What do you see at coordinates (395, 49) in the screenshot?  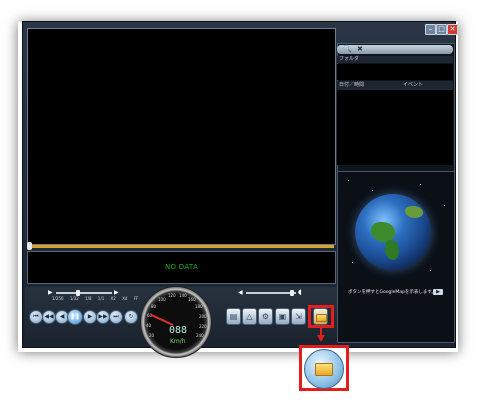 I see `panel-toolbar: 🔍 ✖` at bounding box center [395, 49].